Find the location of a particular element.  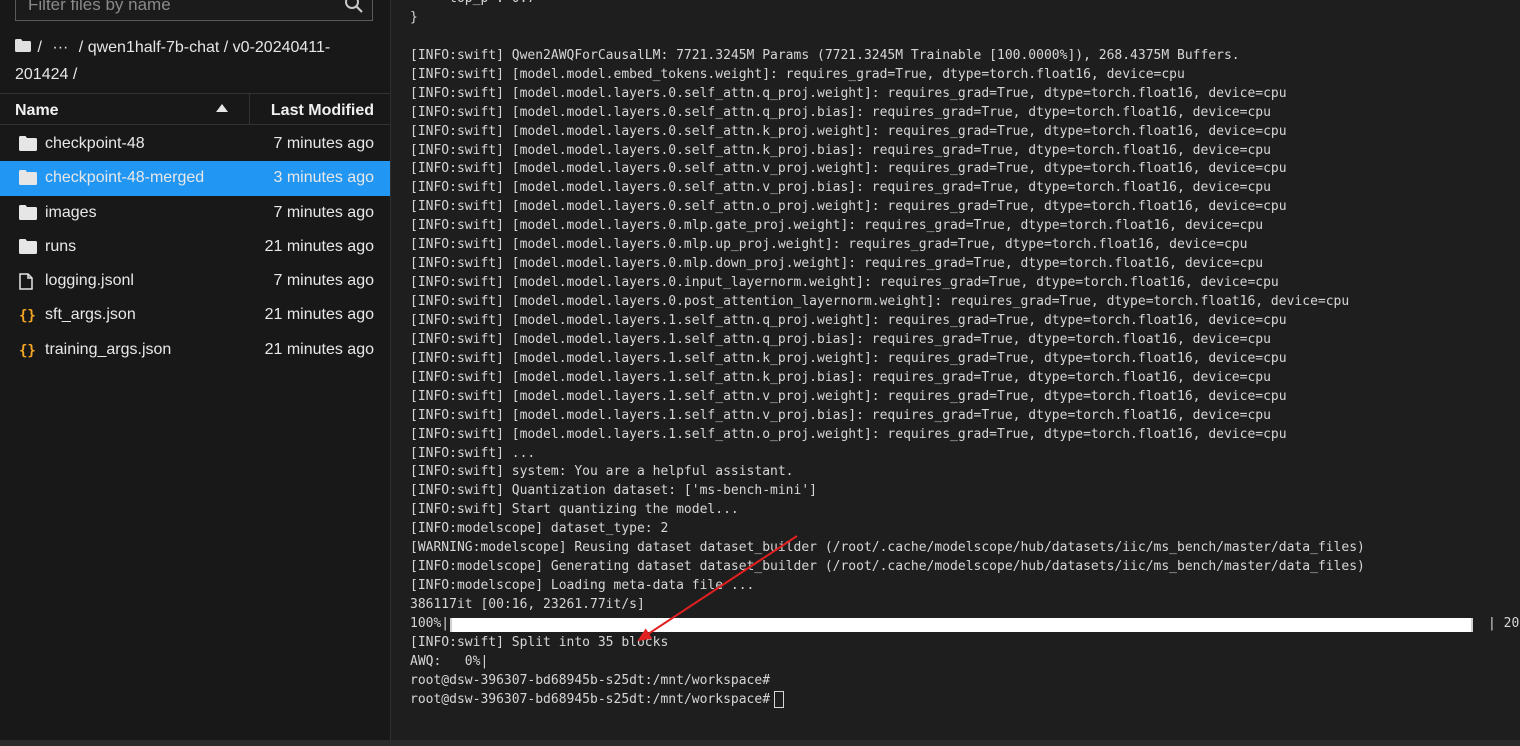

file-name: checkpoint-48 is located at coordinates (95, 143).